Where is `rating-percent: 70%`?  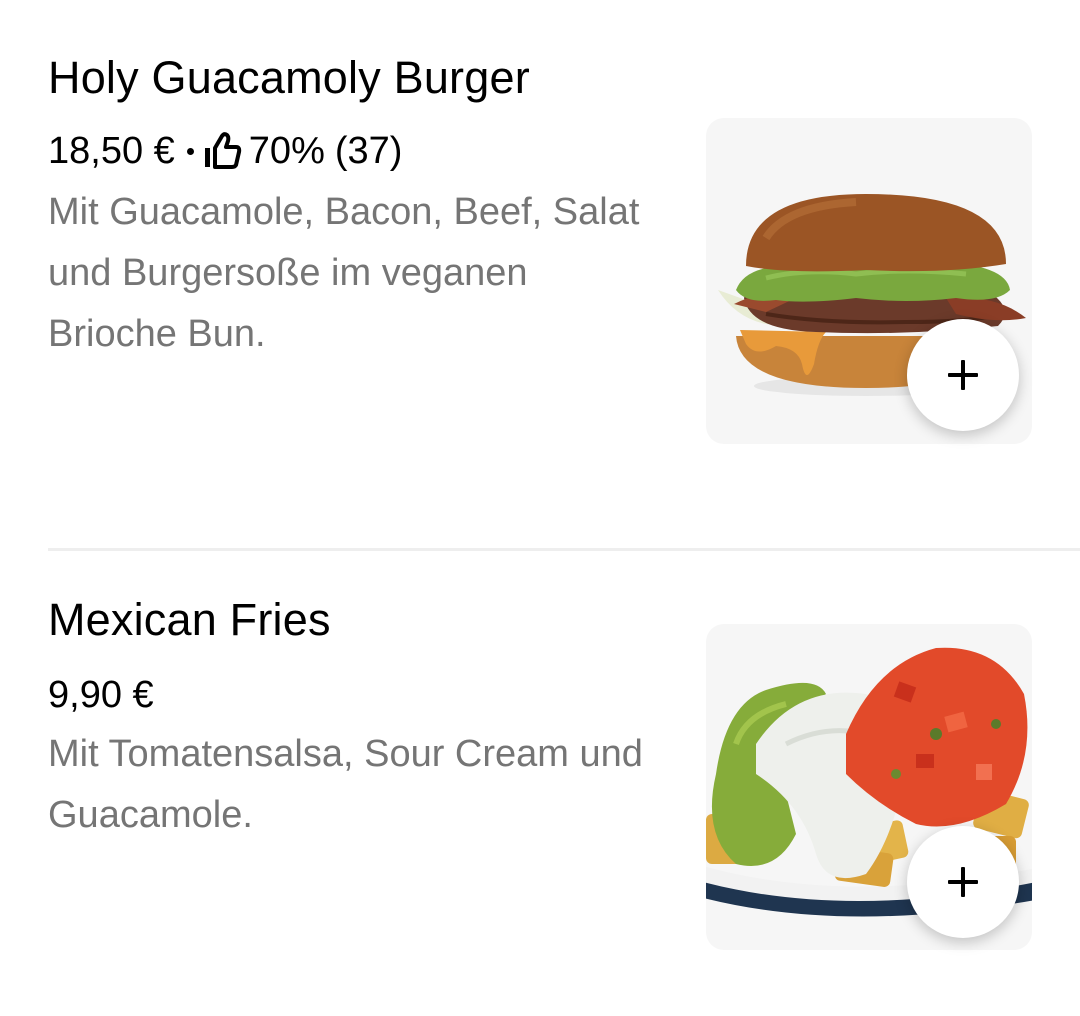 rating-percent: 70% is located at coordinates (286, 151).